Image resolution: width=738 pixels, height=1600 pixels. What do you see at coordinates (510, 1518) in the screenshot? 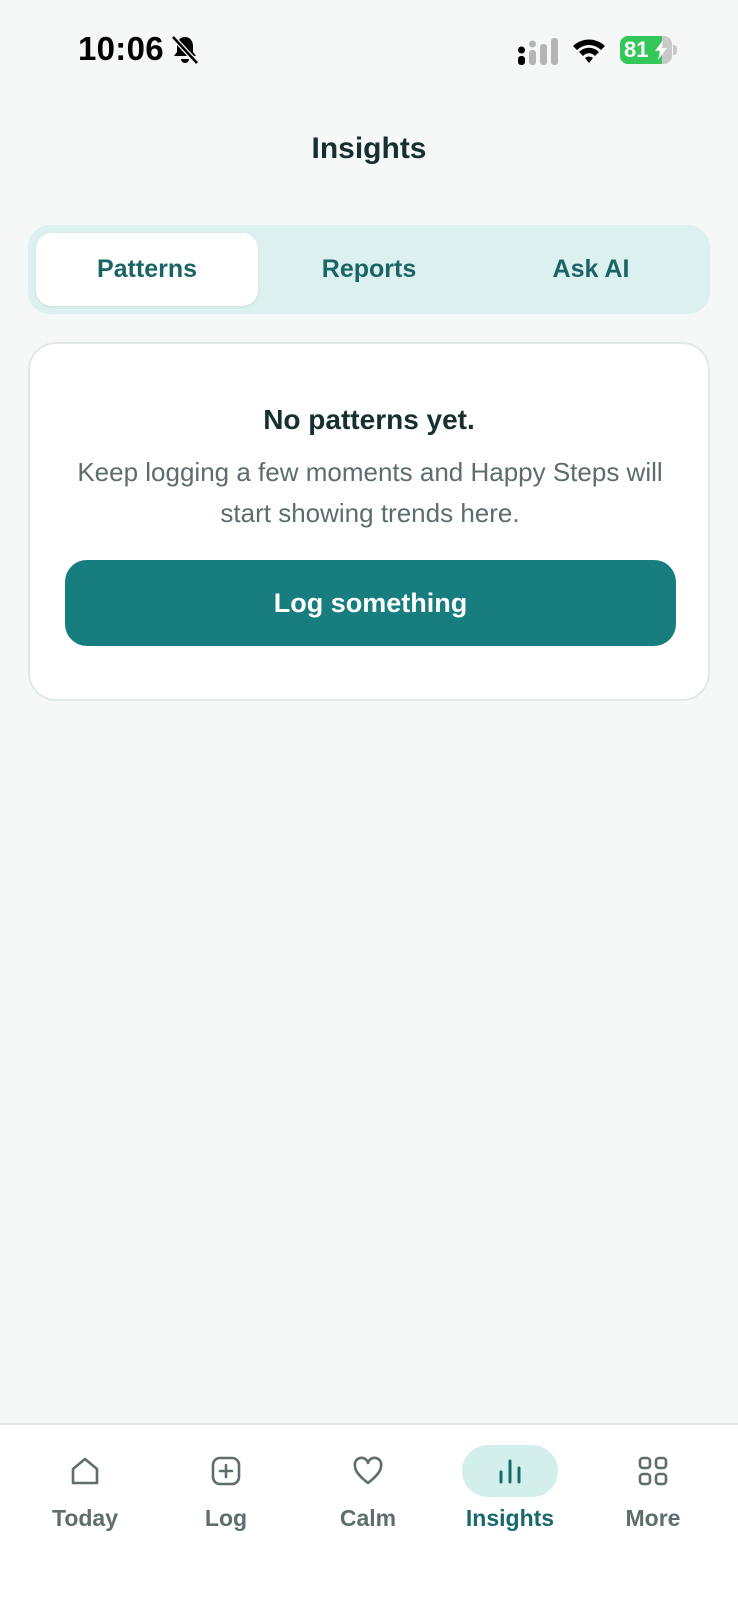
I see `nav-insights-label: Insights` at bounding box center [510, 1518].